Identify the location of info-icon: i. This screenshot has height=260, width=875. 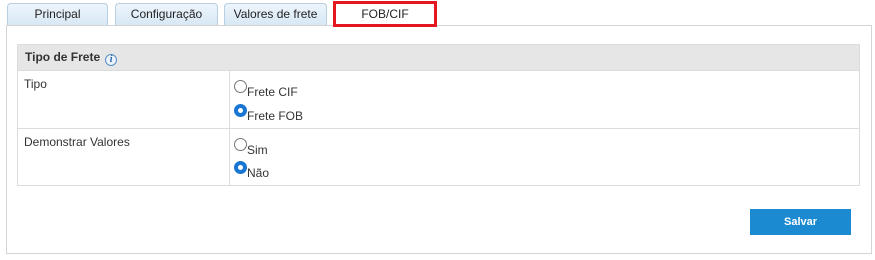
(111, 60).